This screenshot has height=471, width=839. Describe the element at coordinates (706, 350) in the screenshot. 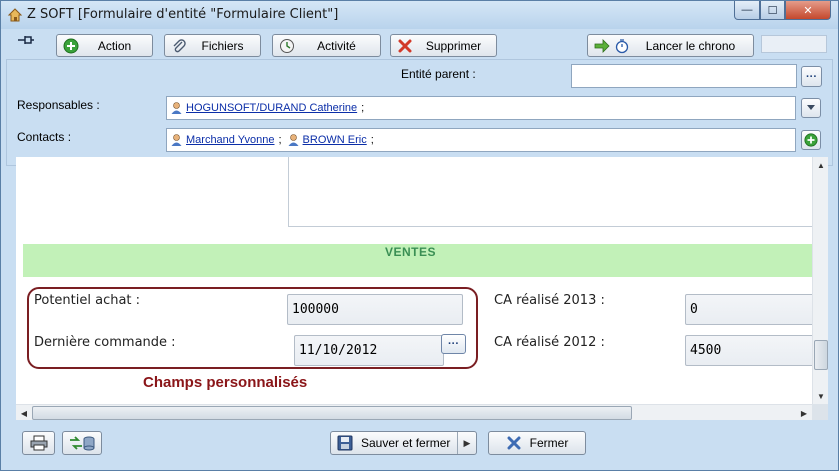

I see `ca-2012-value: 4500` at that location.